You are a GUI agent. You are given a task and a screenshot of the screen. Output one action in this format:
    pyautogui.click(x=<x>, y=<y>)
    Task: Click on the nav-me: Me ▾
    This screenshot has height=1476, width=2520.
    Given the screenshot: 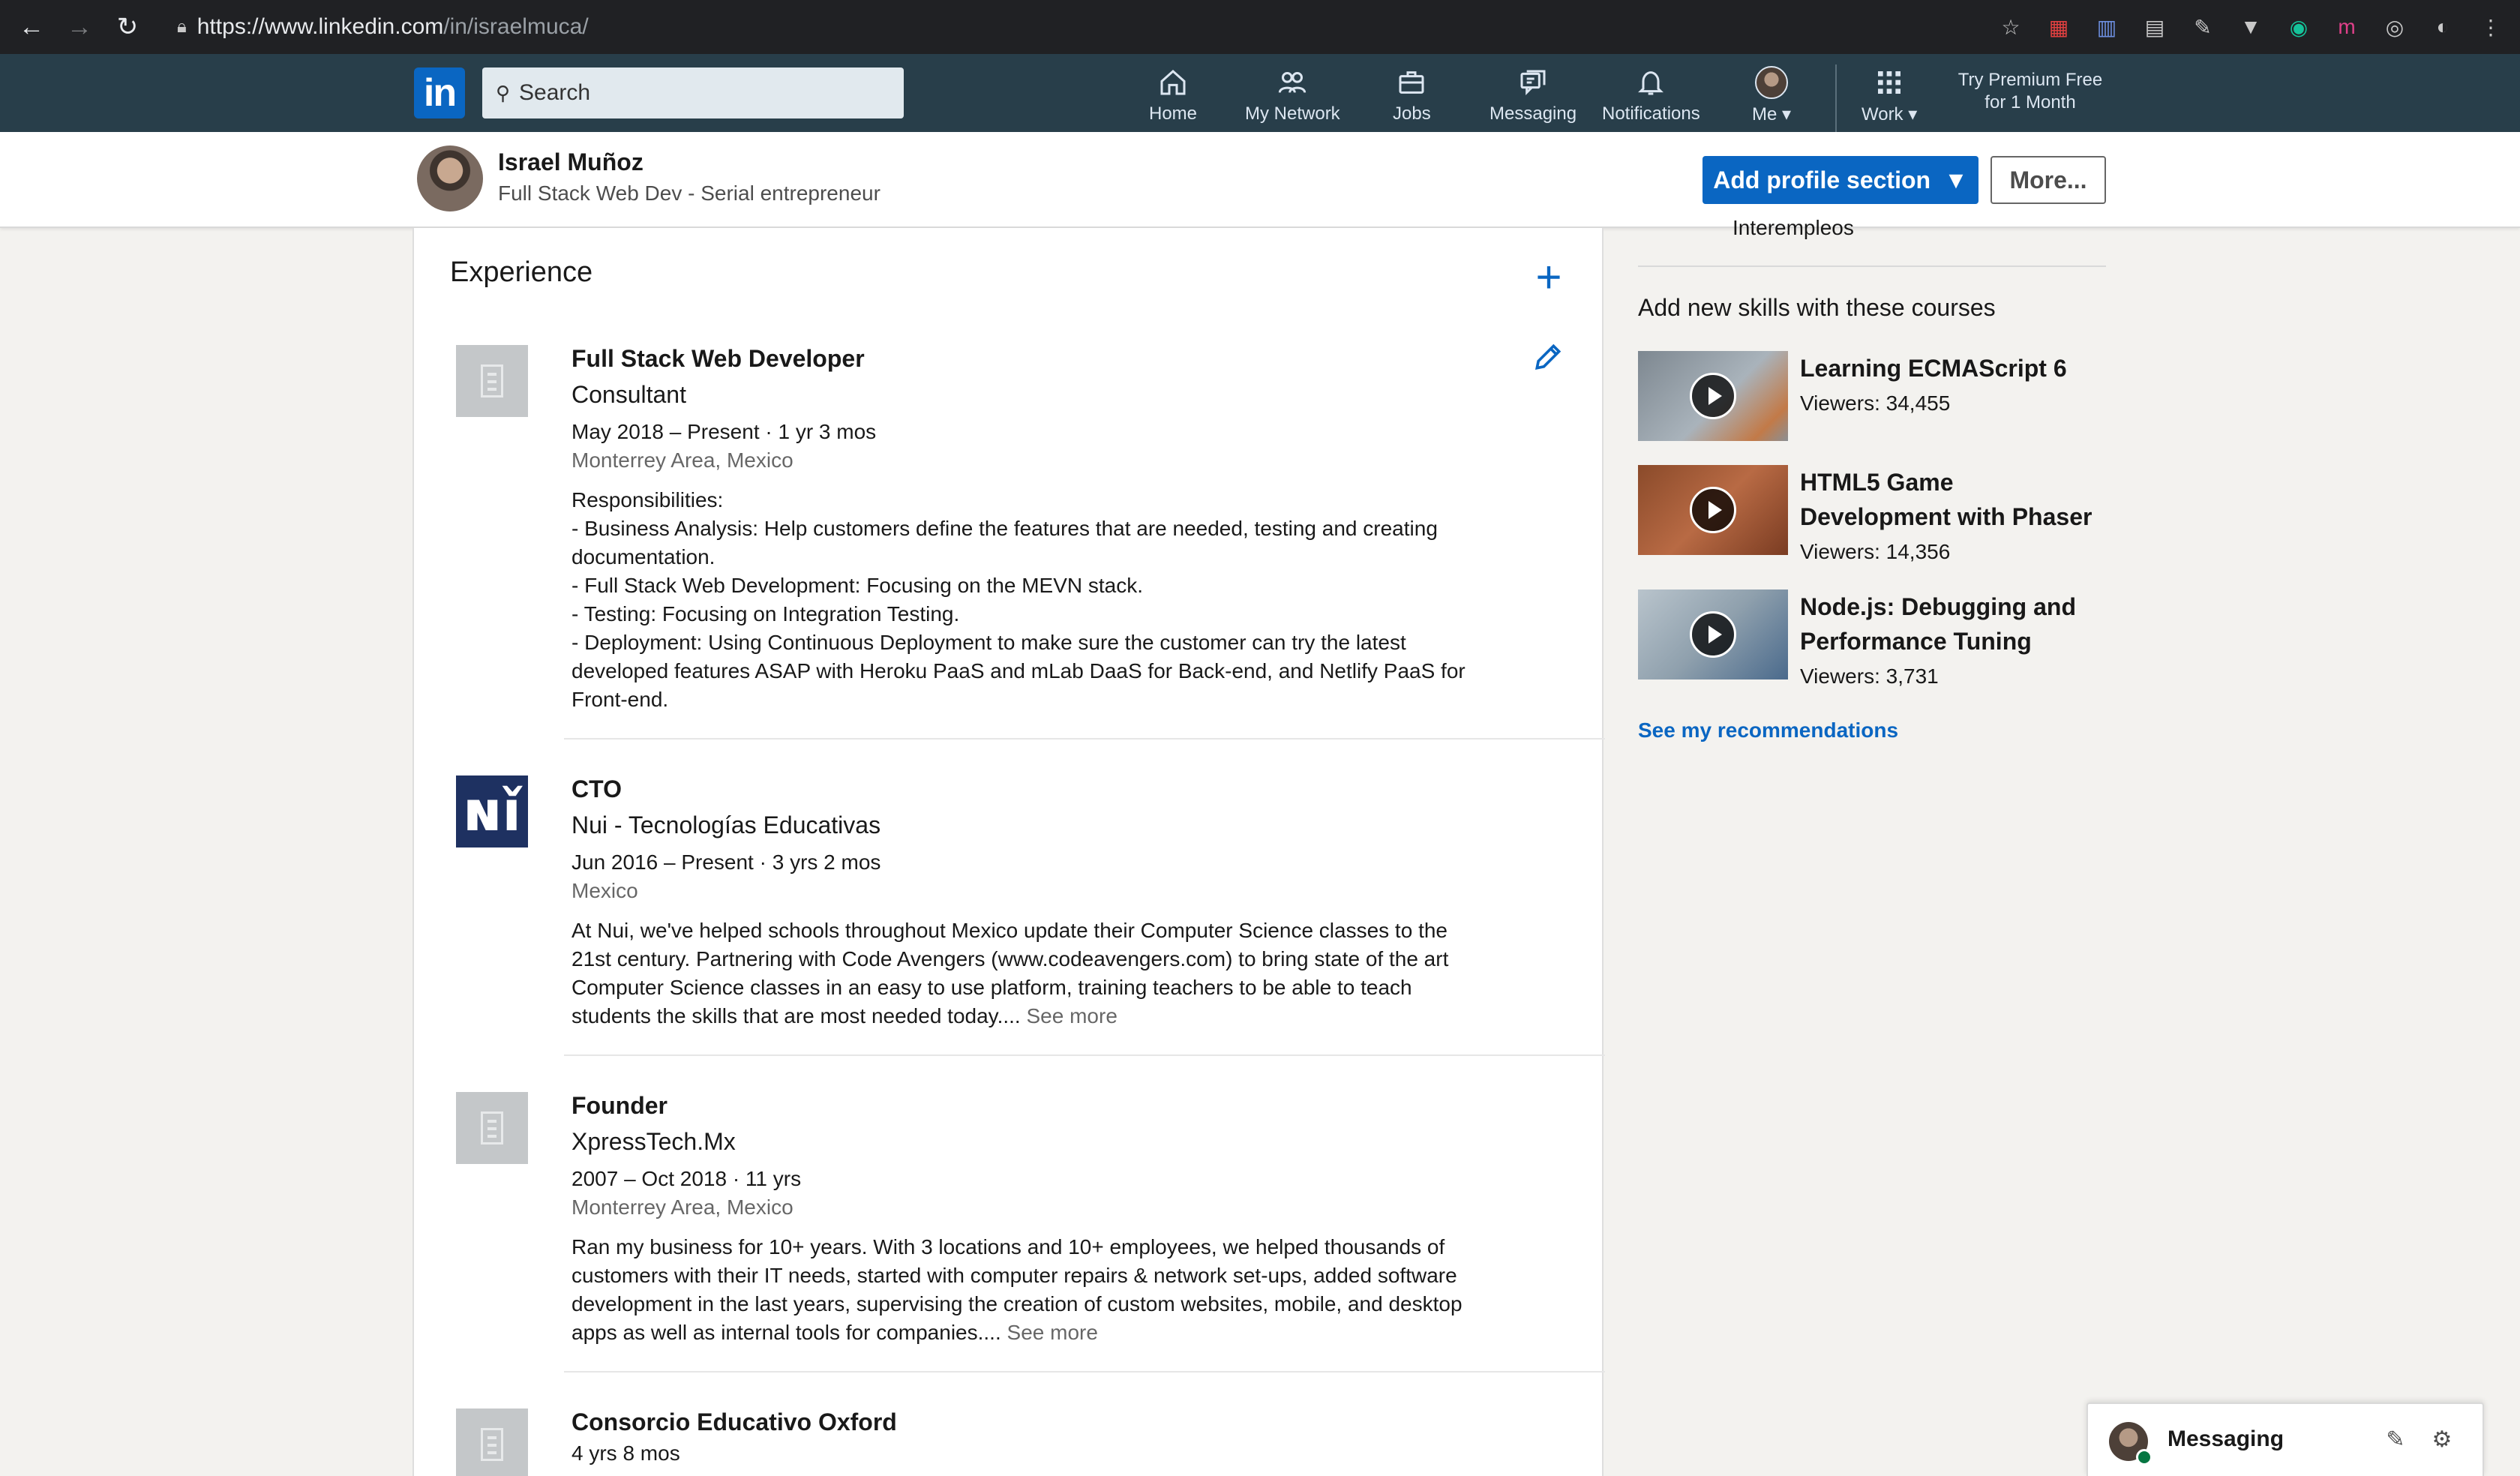 What is the action you would take?
    pyautogui.click(x=1771, y=97)
    